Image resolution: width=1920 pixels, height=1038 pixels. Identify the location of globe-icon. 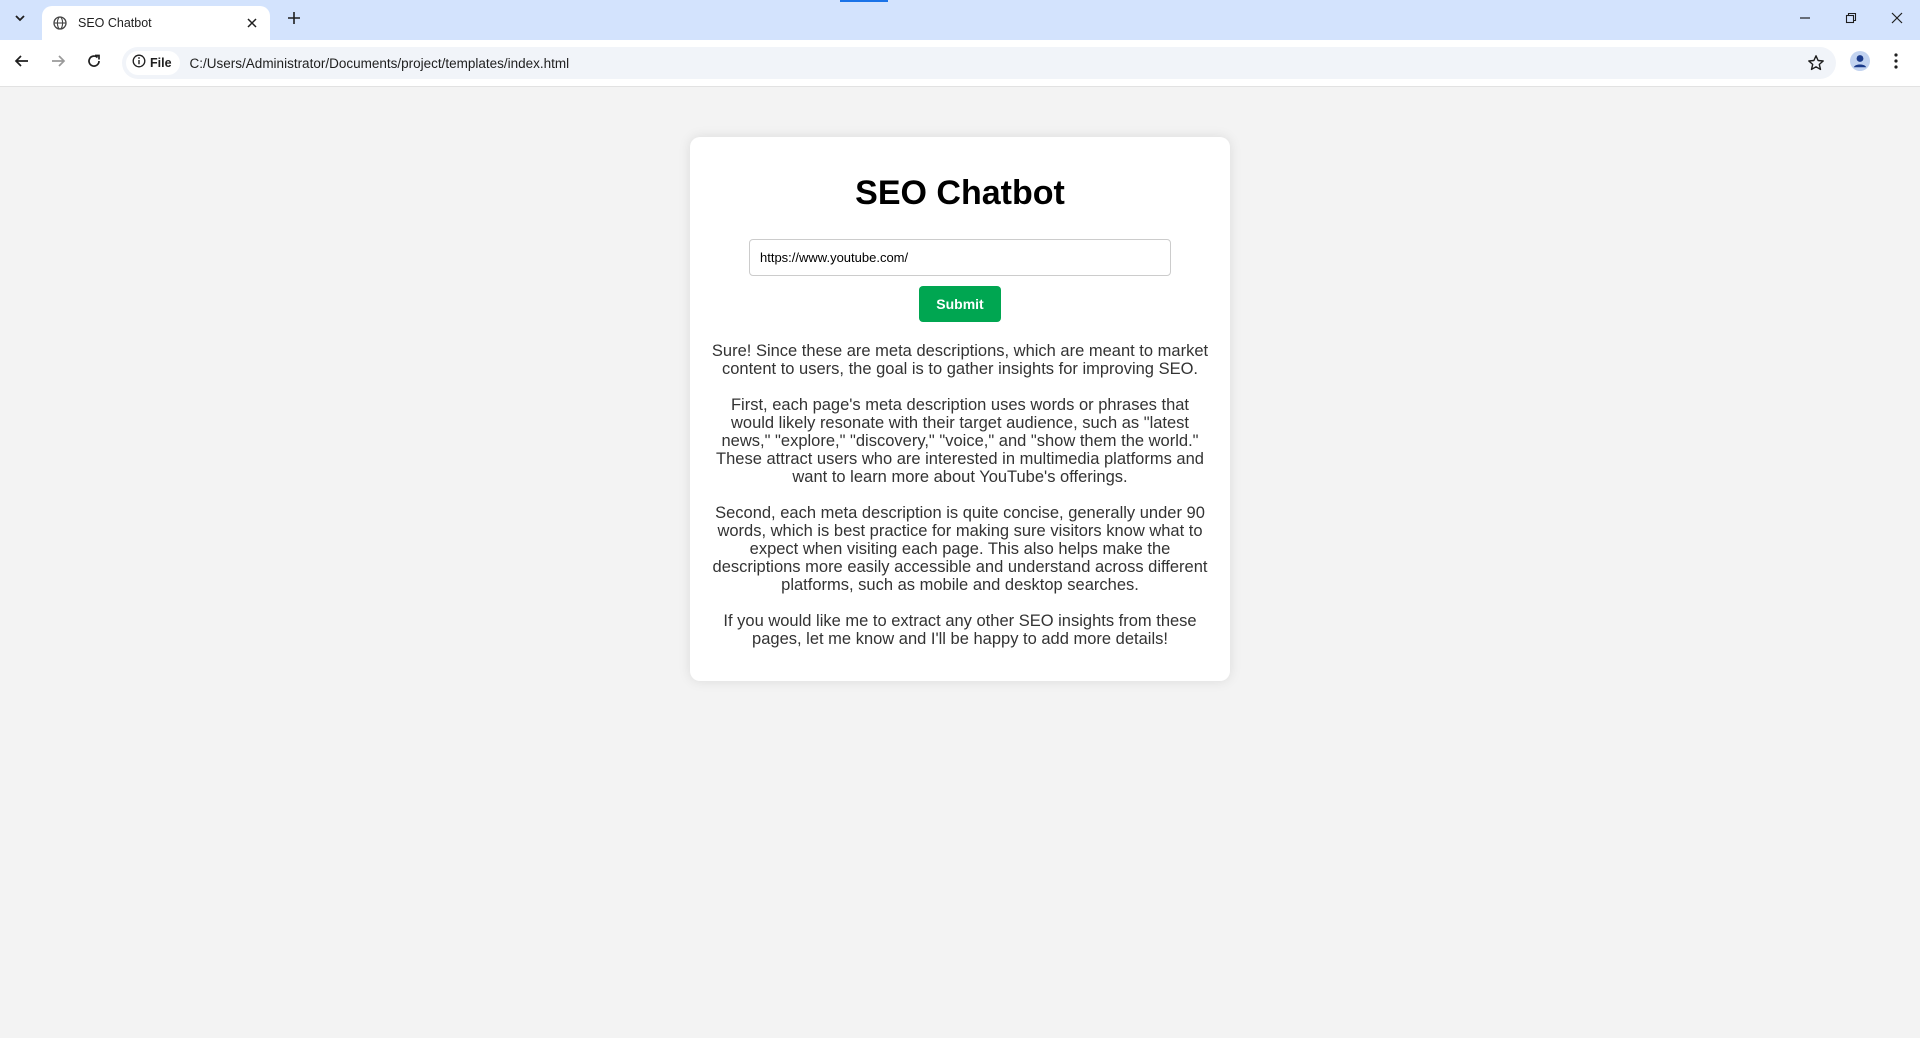
(60, 23).